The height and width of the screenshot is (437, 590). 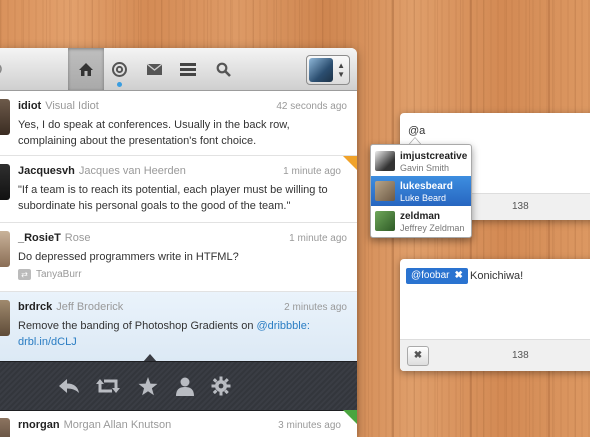 I want to click on home-tab, so click(x=86, y=69).